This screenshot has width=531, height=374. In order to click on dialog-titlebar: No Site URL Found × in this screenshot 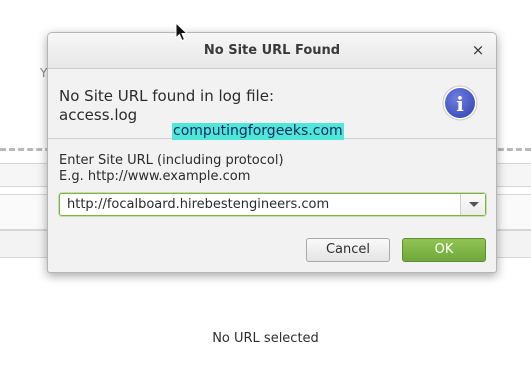, I will do `click(272, 51)`.